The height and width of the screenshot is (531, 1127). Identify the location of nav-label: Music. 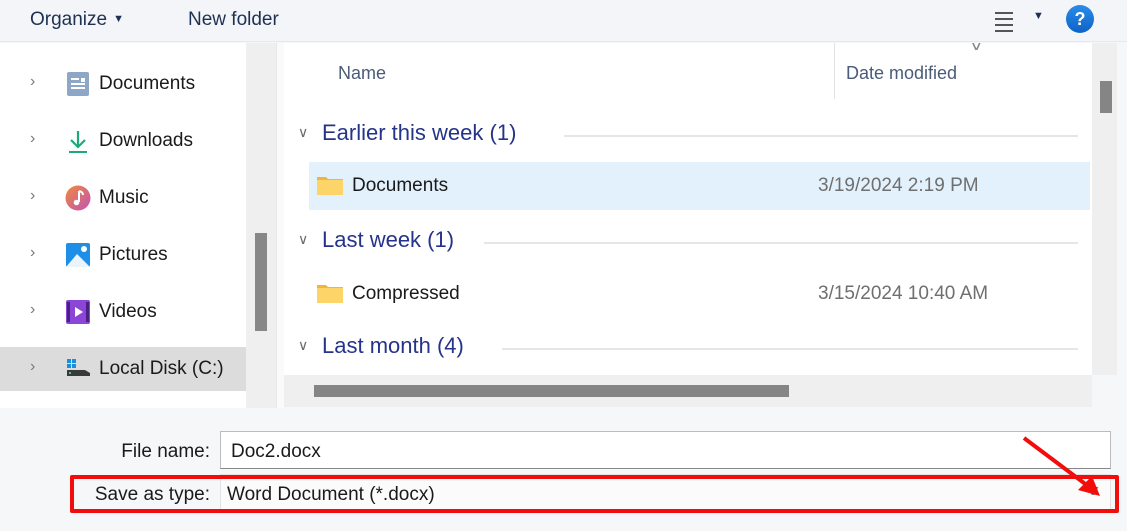
(124, 197).